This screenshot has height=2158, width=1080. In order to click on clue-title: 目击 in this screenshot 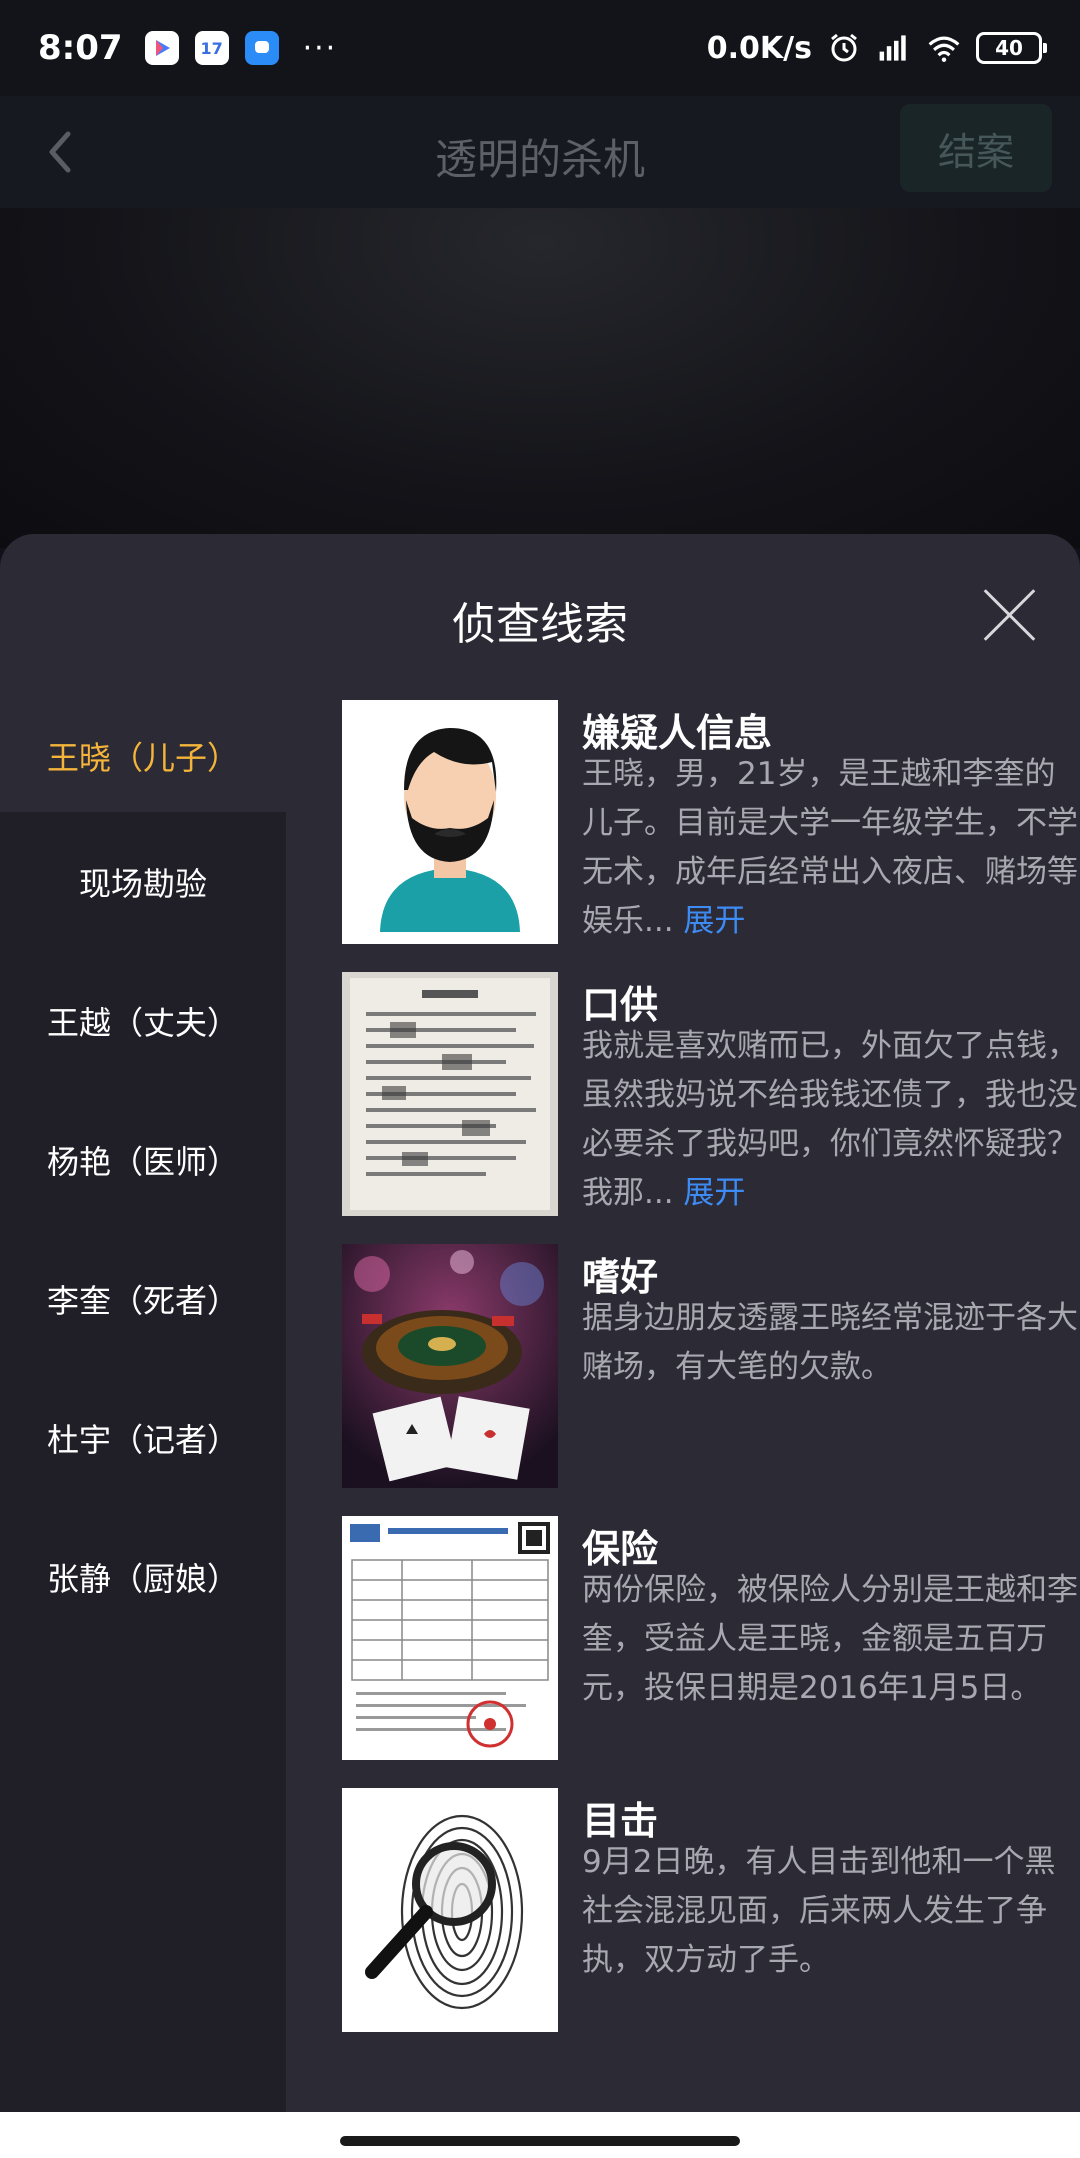, I will do `click(620, 1821)`.